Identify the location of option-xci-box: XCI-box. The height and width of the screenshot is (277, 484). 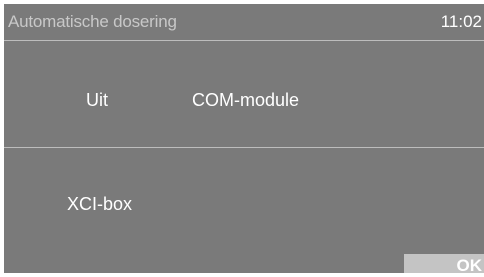
(99, 204).